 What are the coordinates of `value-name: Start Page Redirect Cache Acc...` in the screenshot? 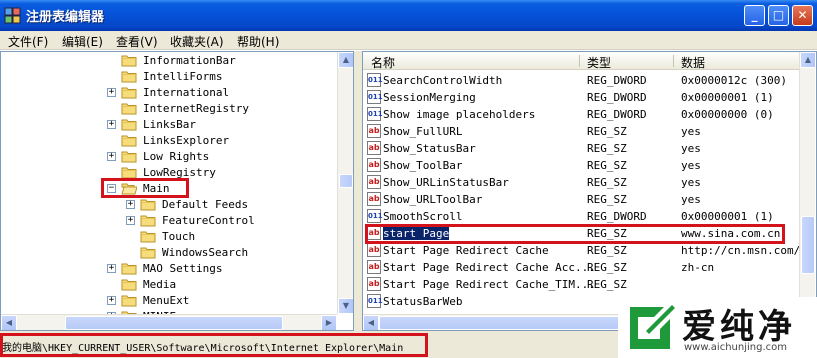 It's located at (489, 267).